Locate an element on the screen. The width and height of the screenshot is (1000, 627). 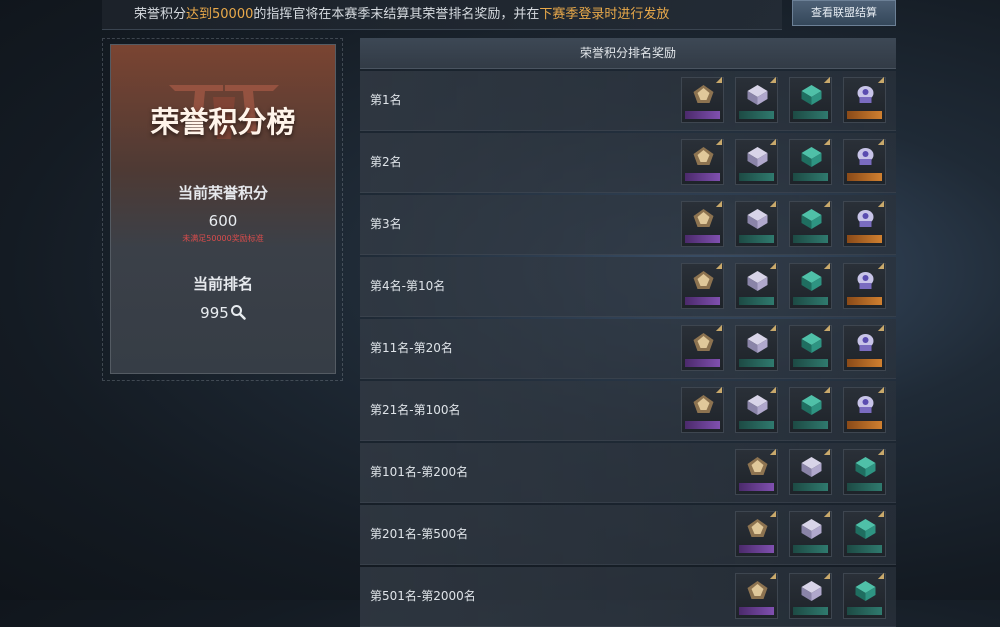
notice-text-1: 荣誉积分 is located at coordinates (160, 14).